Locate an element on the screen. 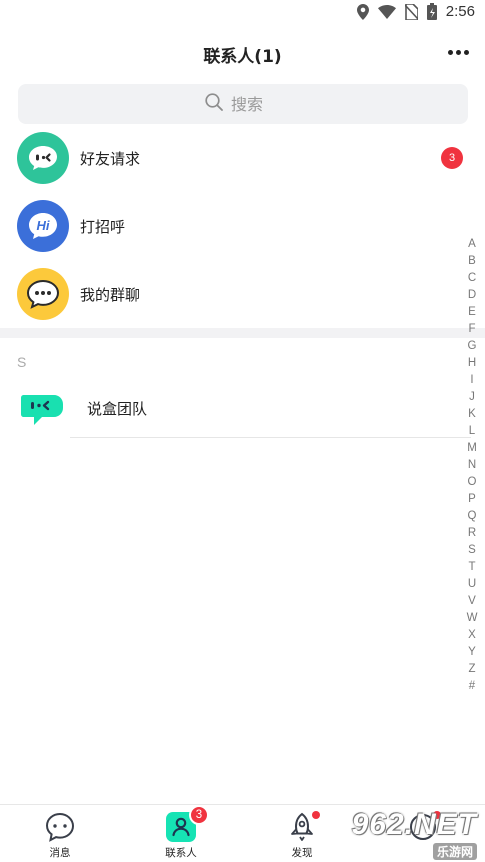 Image resolution: width=485 pixels, height=862 pixels. friend-request-row: 好友请求 3 is located at coordinates (242, 158).